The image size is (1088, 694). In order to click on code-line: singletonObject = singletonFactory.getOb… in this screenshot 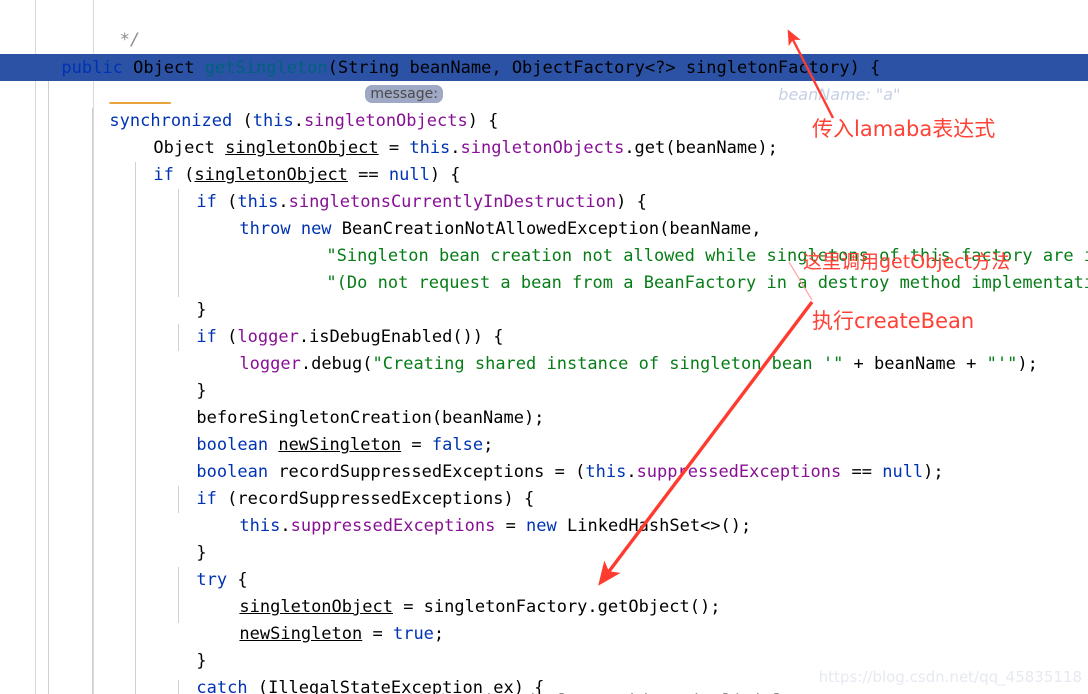, I will do `click(544, 592)`.